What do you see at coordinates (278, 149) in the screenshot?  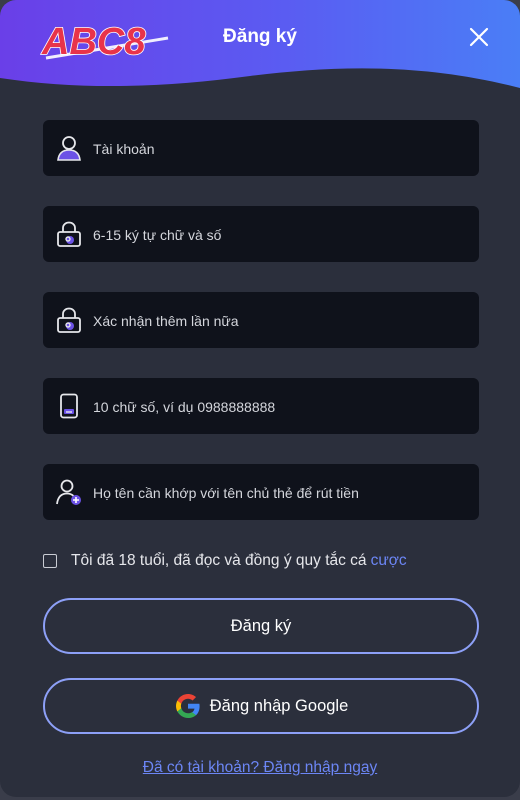 I see `username-input` at bounding box center [278, 149].